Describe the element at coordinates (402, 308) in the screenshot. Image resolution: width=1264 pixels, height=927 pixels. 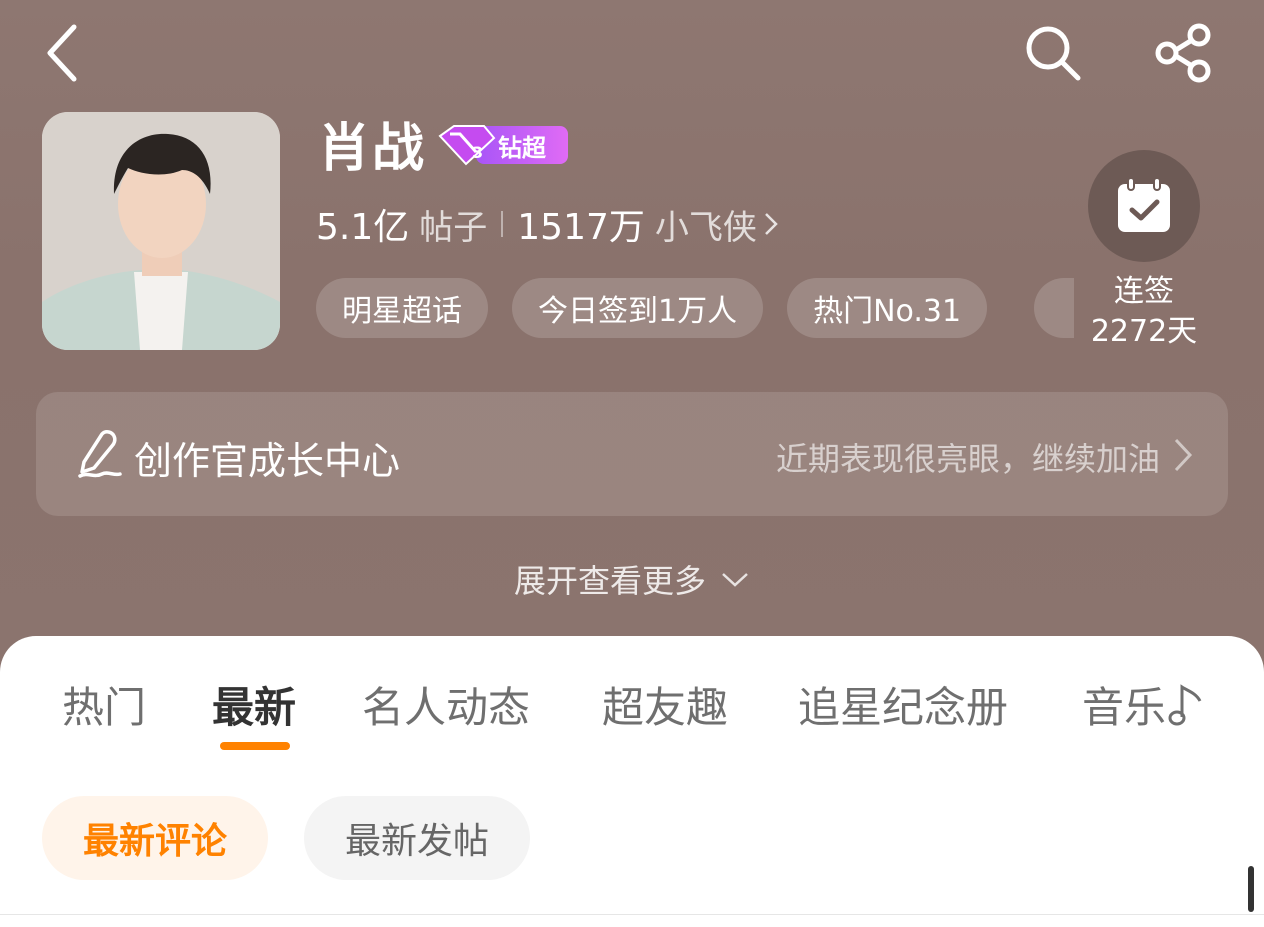
I see `tag-star-topic: 明星超话` at that location.